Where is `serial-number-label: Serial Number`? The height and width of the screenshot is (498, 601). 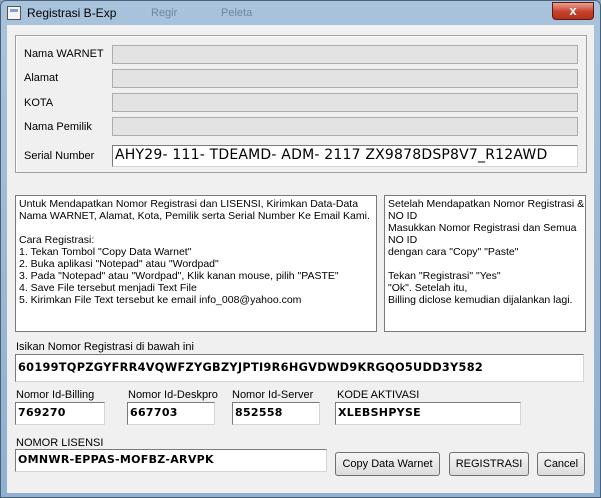
serial-number-label: Serial Number is located at coordinates (59, 156).